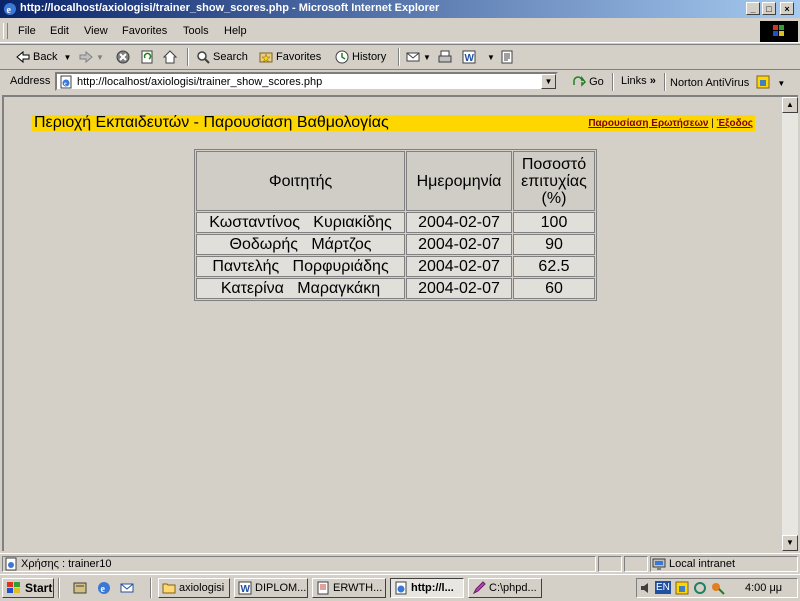 Image resolution: width=800 pixels, height=601 pixels. What do you see at coordinates (753, 8) in the screenshot?
I see `minimize-button: _` at bounding box center [753, 8].